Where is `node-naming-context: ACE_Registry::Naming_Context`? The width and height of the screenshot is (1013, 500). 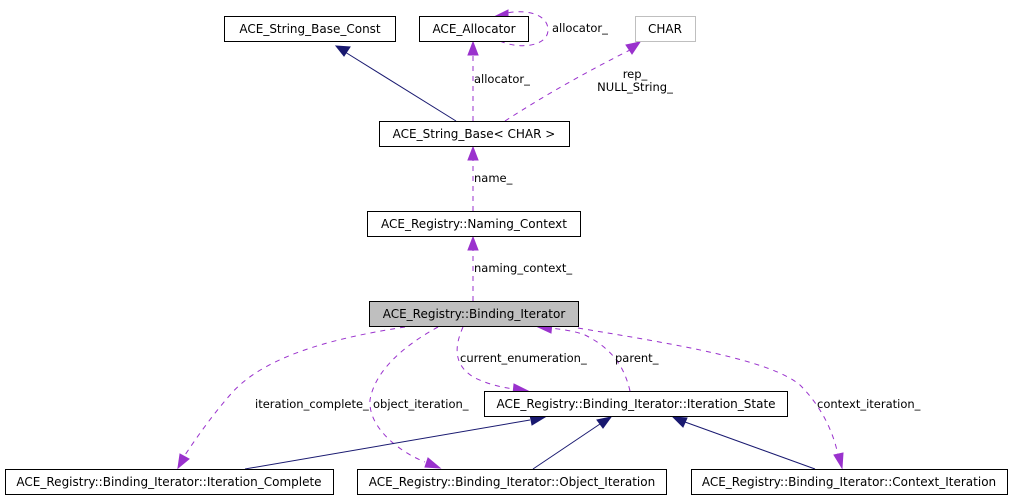 node-naming-context: ACE_Registry::Naming_Context is located at coordinates (474, 224).